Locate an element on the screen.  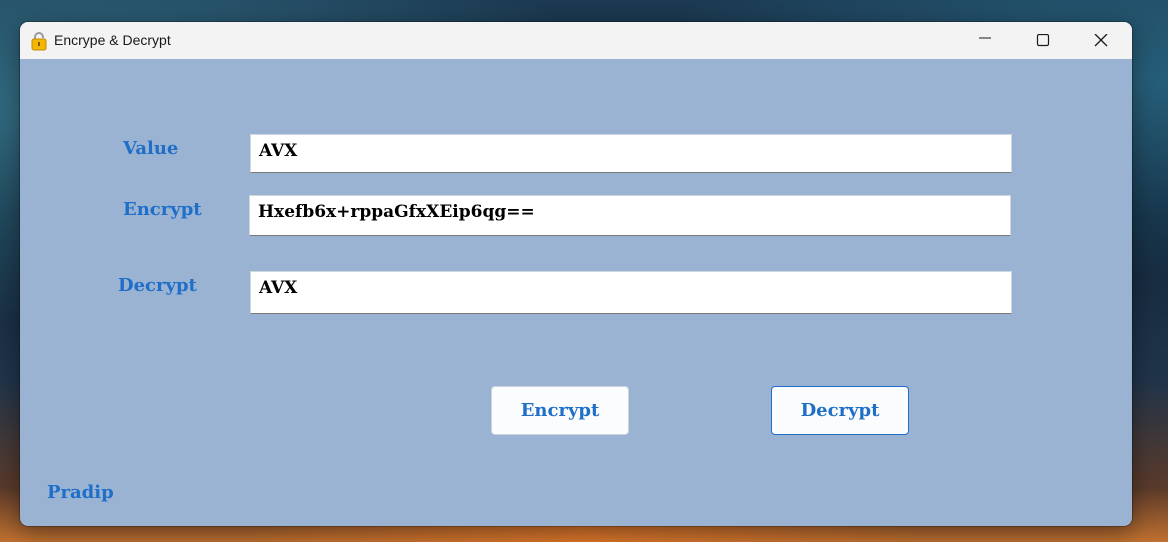
encrypt-label: Encrypt is located at coordinates (162, 209).